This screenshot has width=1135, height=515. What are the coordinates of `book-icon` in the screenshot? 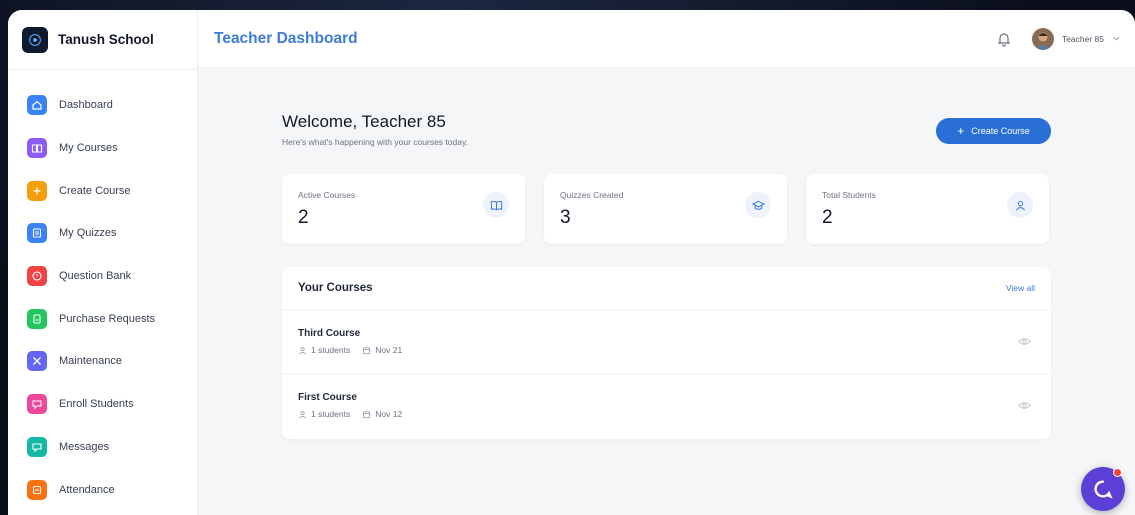 It's located at (37, 148).